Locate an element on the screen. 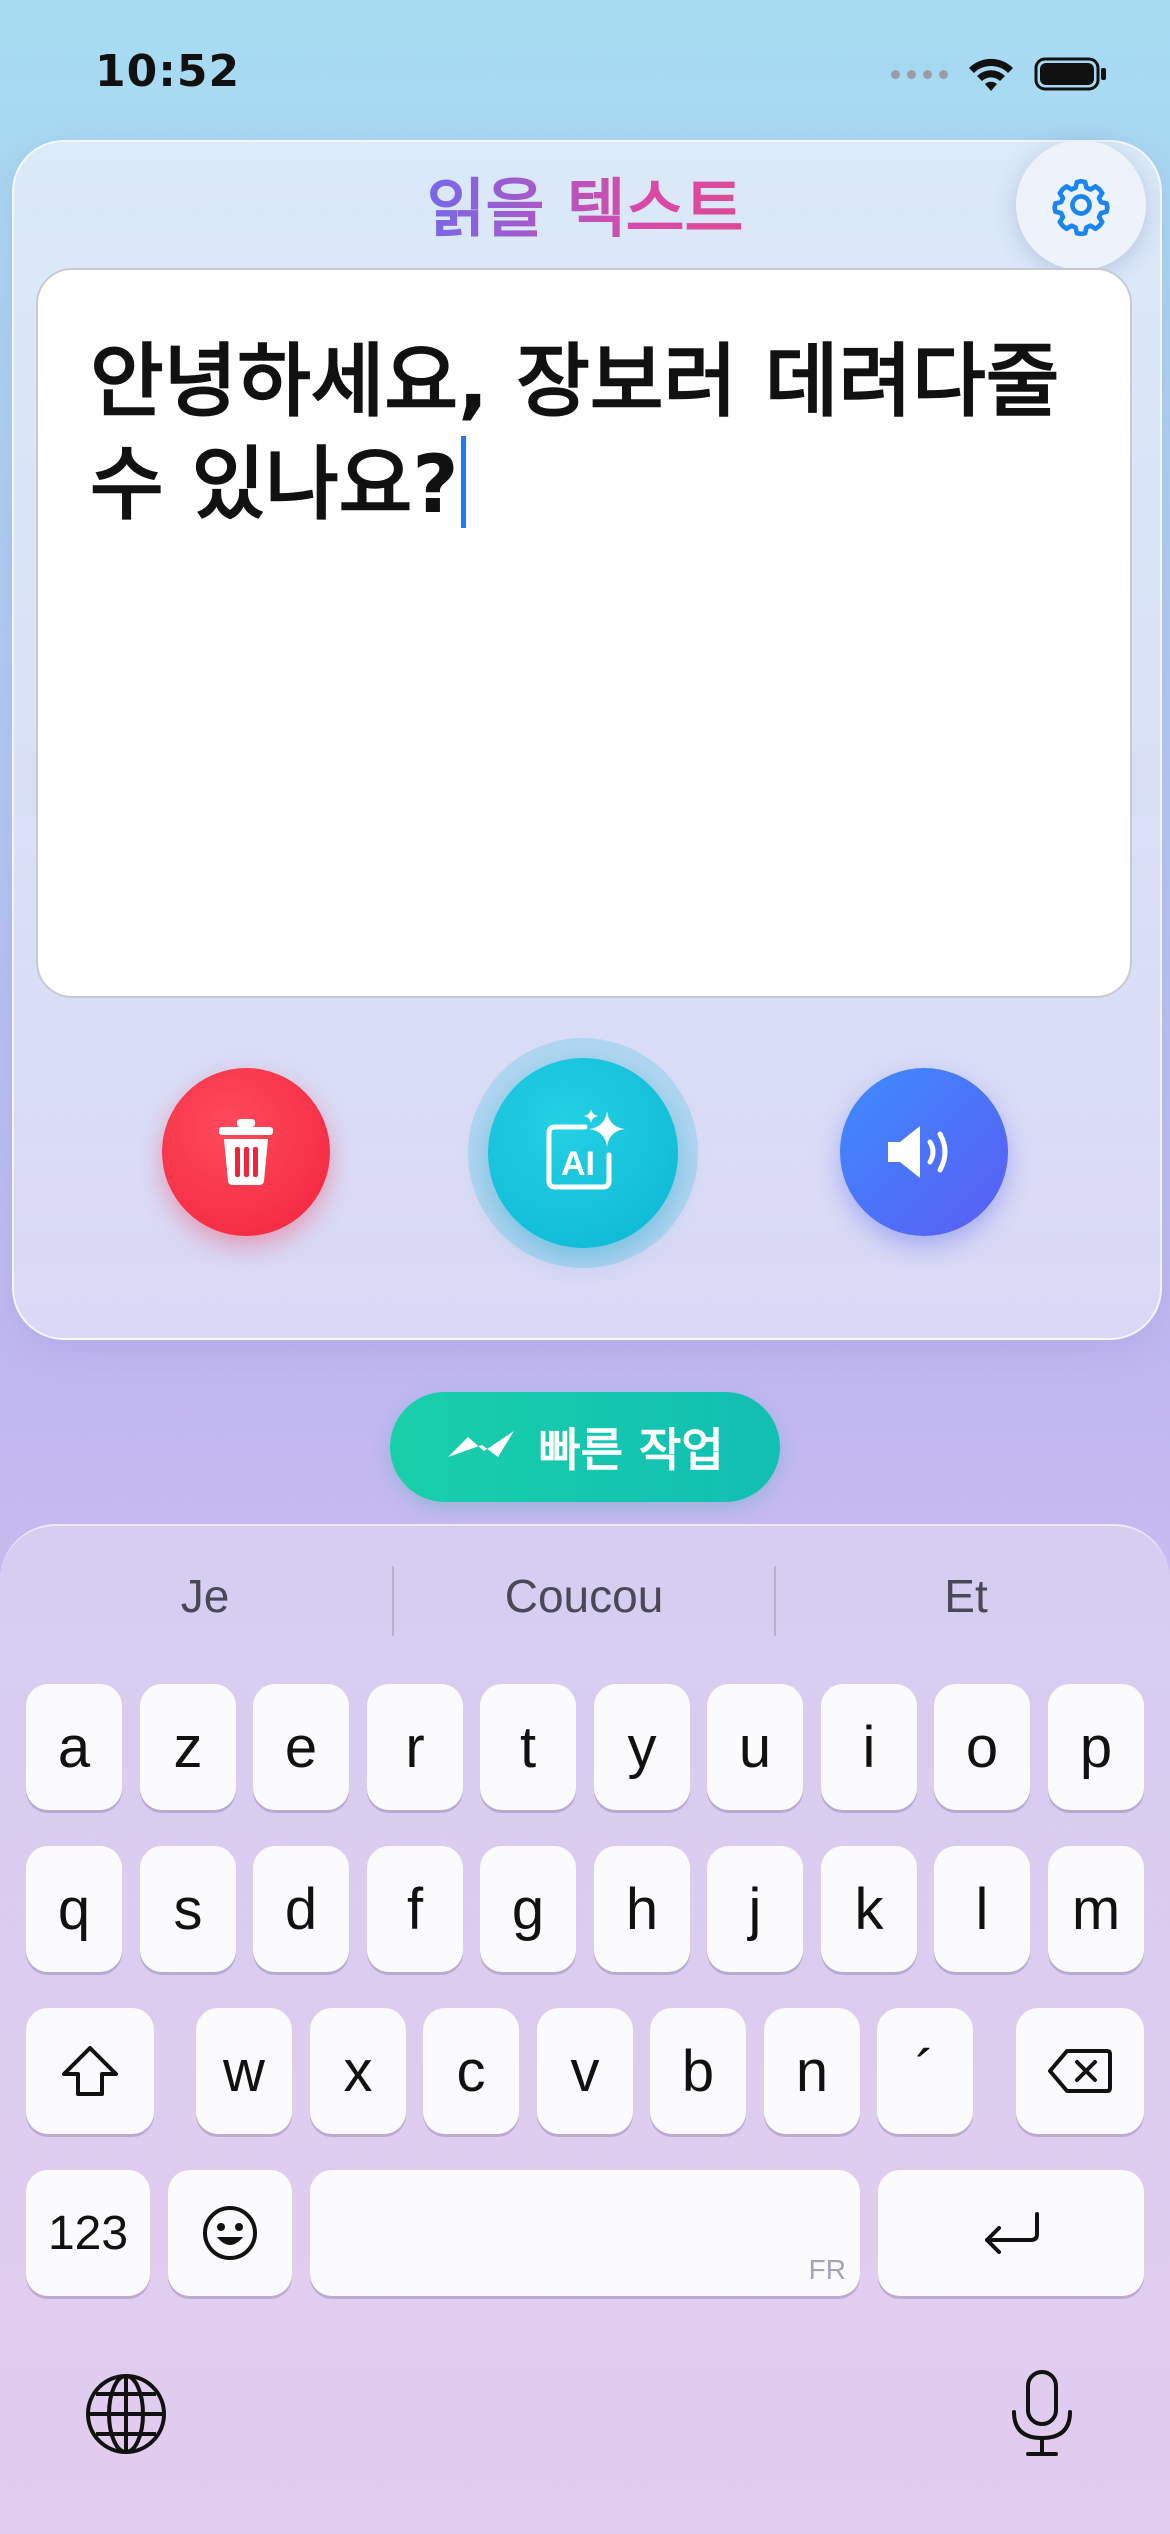  key-p: p is located at coordinates (1096, 1747).